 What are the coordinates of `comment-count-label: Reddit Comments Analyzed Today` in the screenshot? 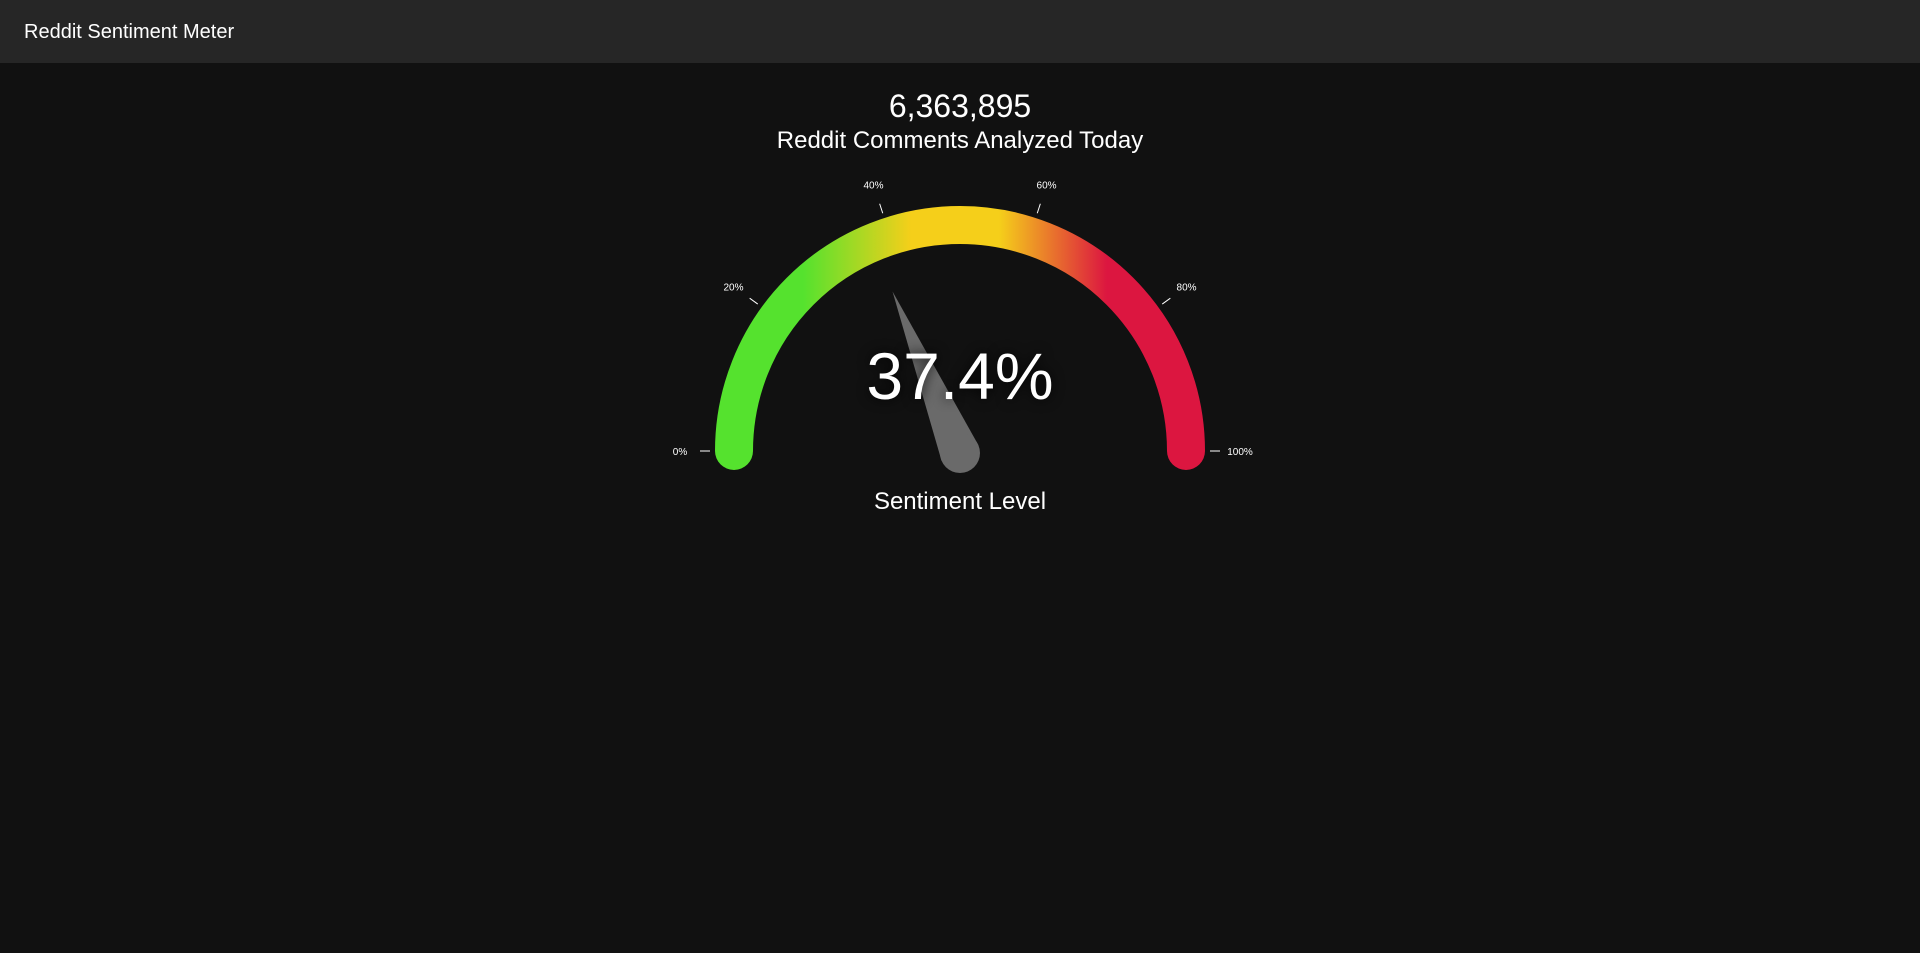 It's located at (960, 140).